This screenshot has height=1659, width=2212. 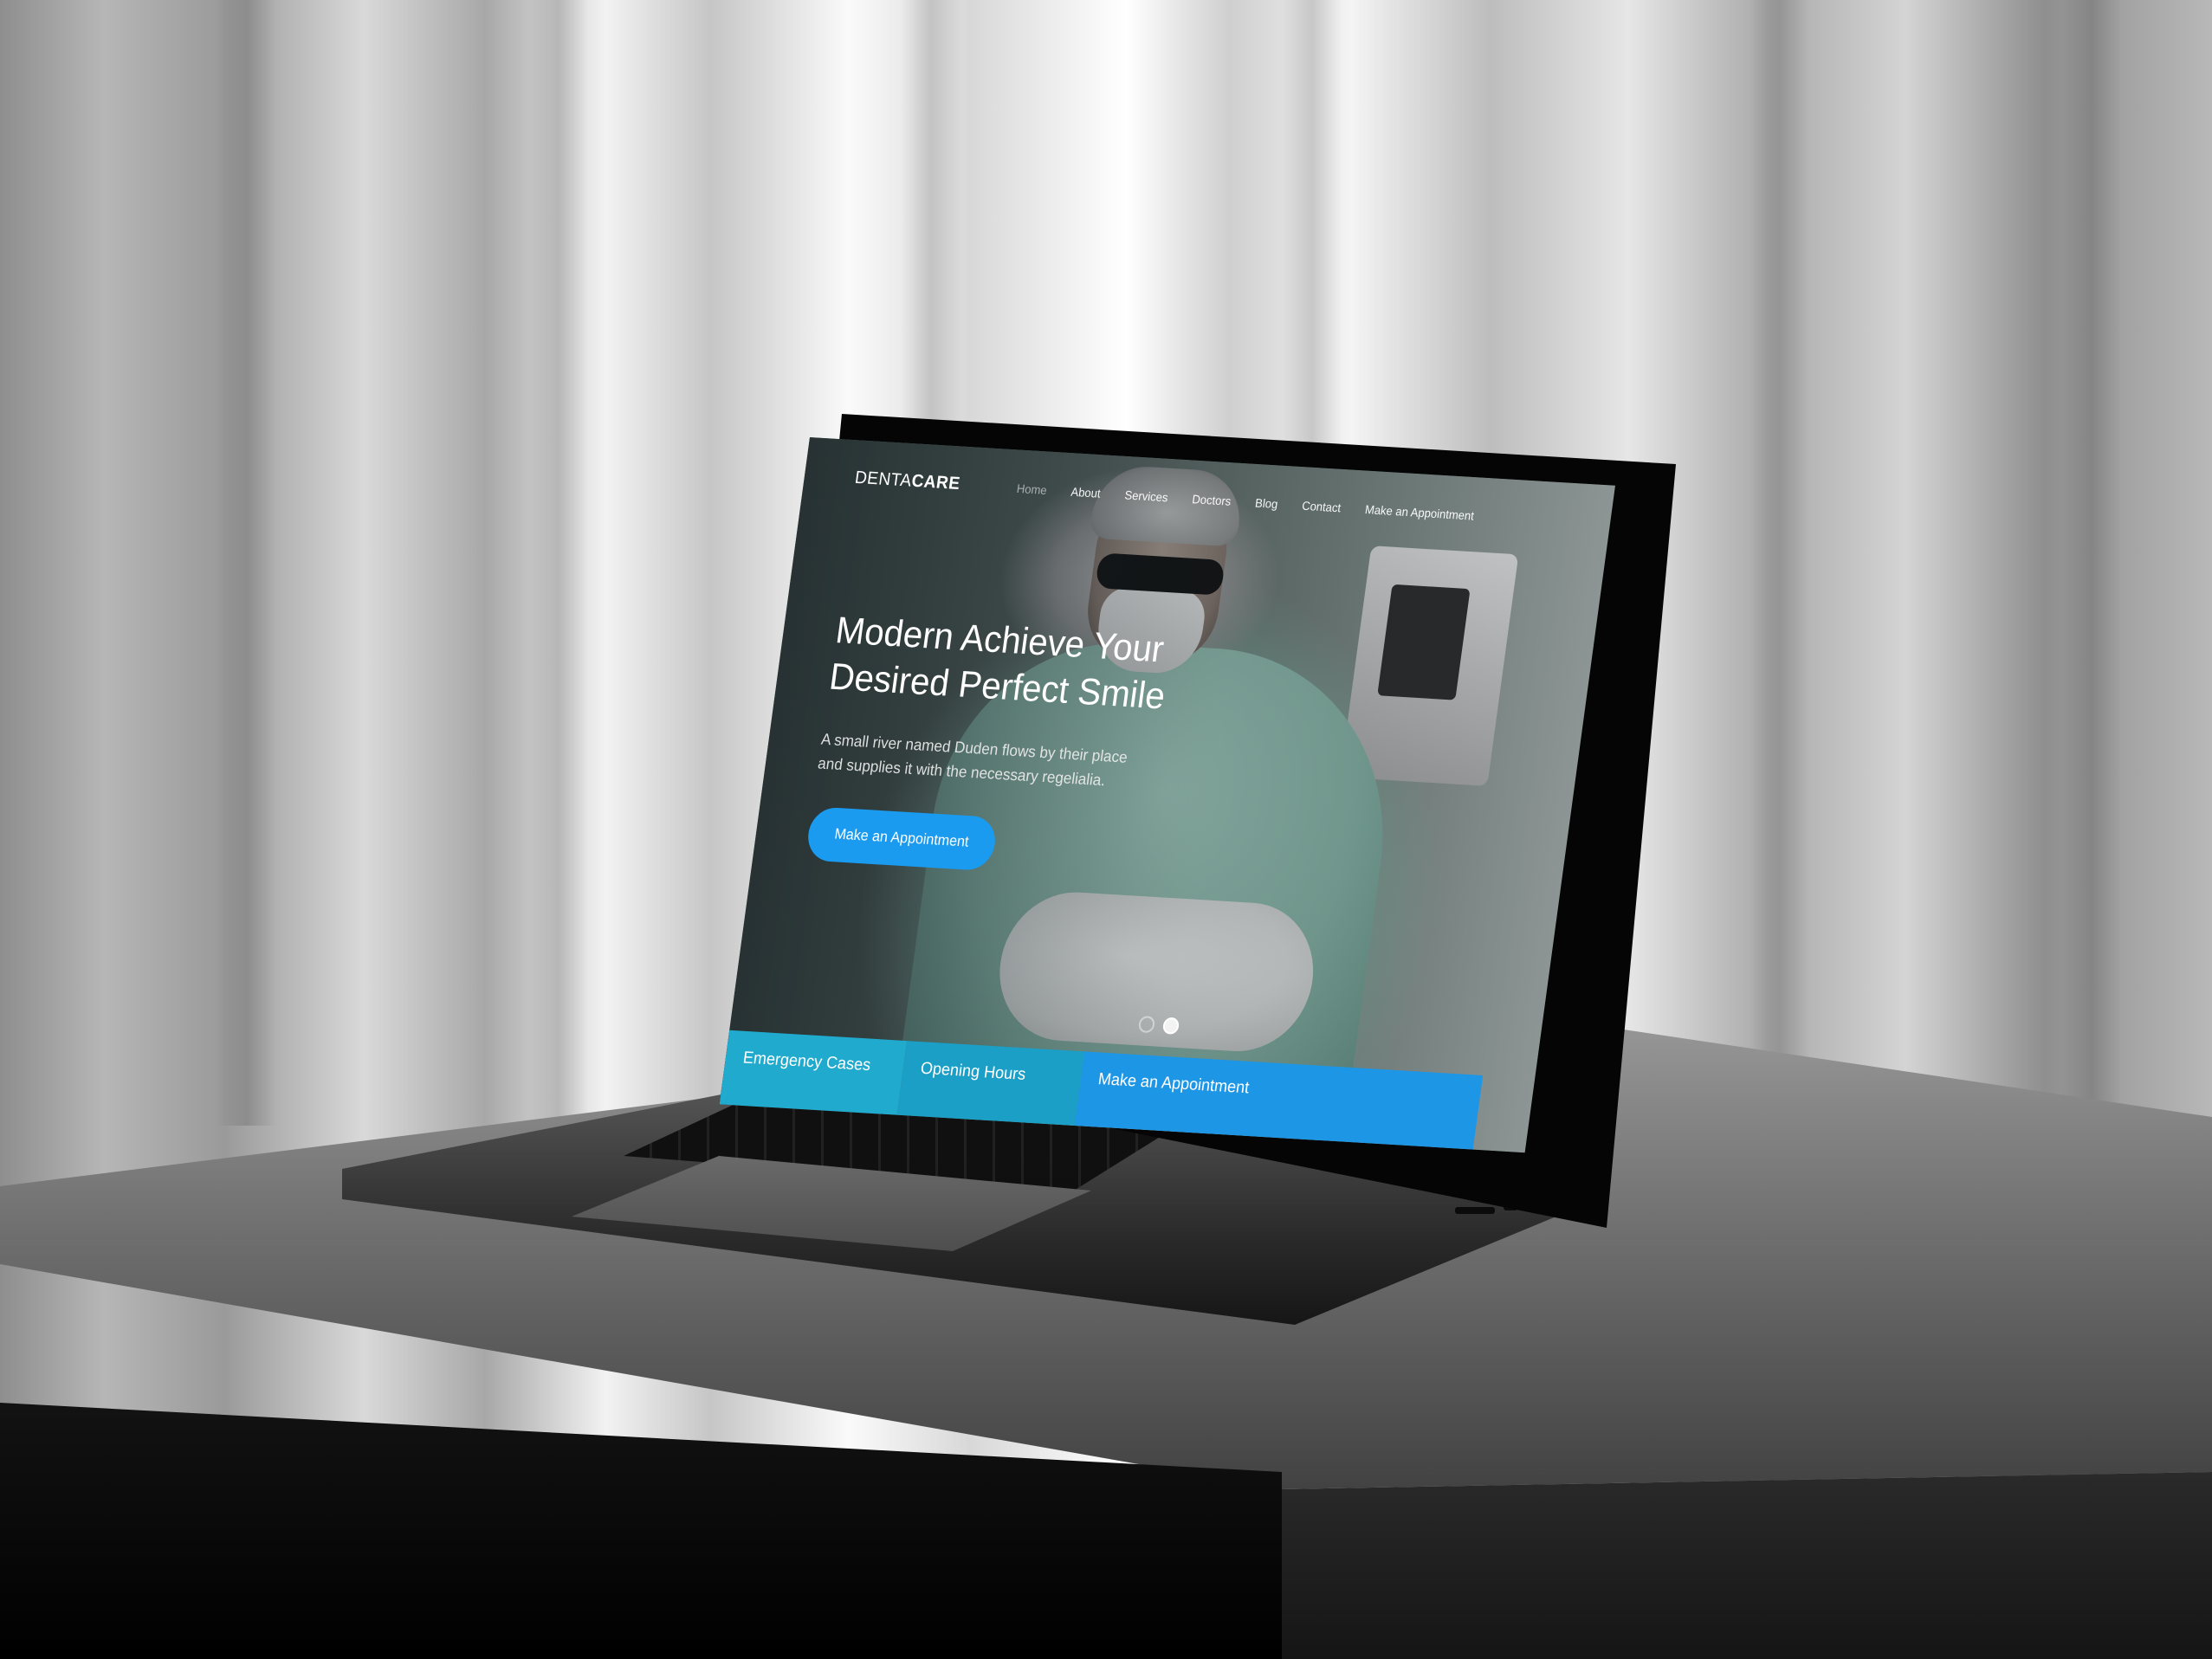 I want to click on site-logo: DENTACARE, so click(x=907, y=481).